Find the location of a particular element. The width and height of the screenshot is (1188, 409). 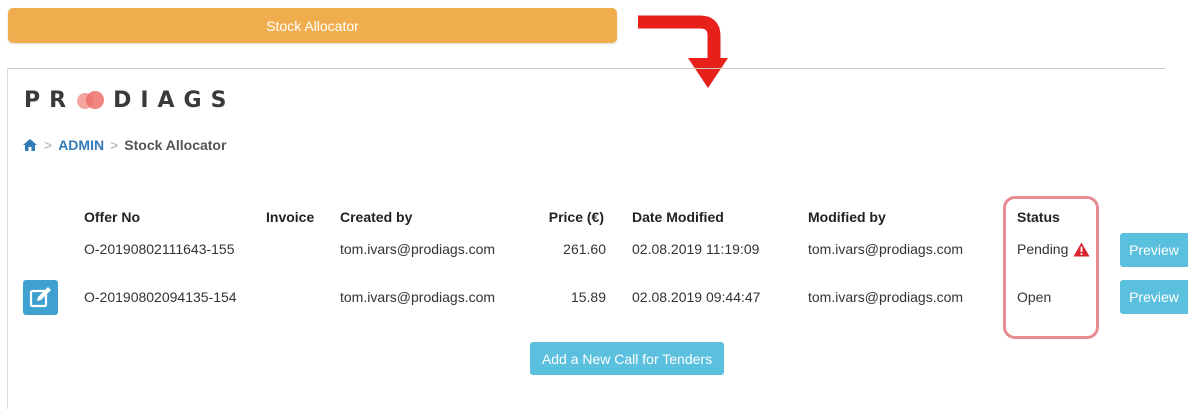

cell-price: 261.60 is located at coordinates (584, 249).